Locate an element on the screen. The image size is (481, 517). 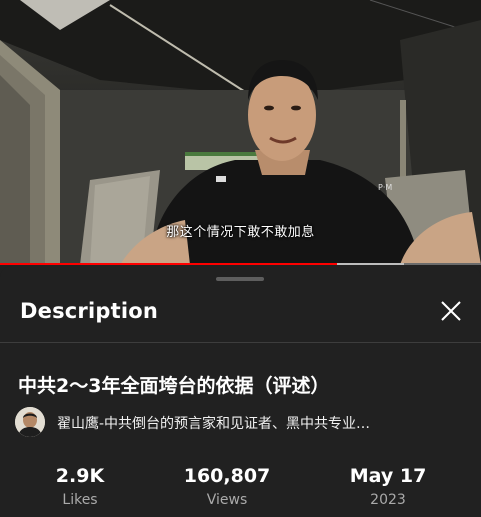
upload-year: 2023 is located at coordinates (388, 500).